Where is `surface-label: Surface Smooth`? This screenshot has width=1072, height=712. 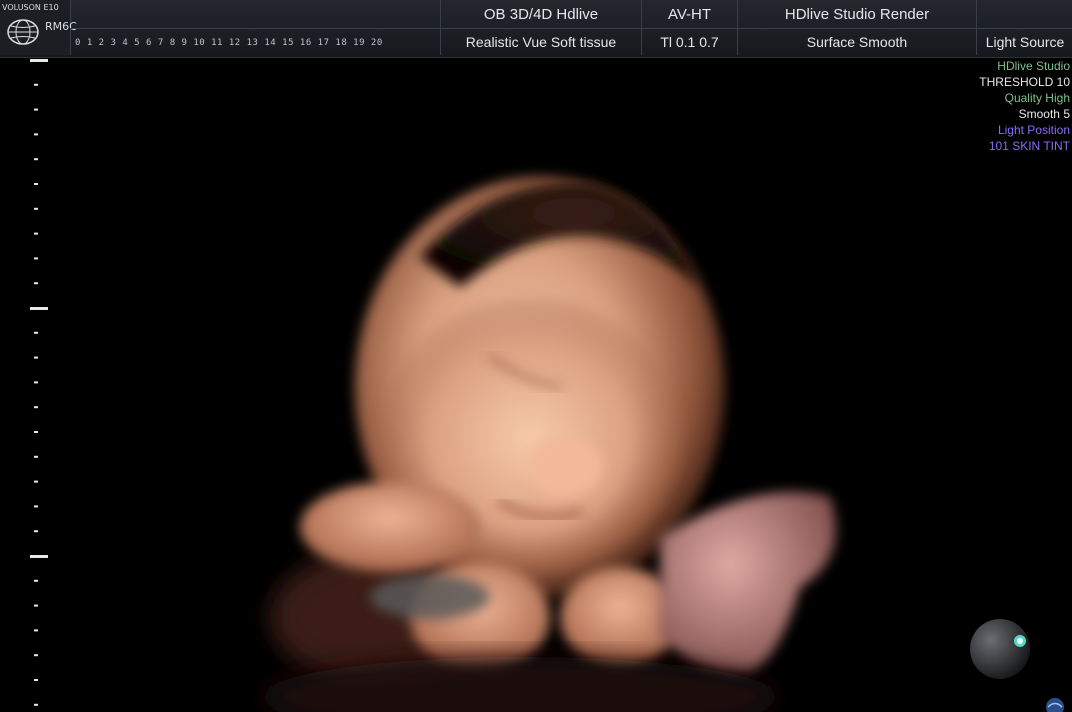
surface-label: Surface Smooth is located at coordinates (857, 42).